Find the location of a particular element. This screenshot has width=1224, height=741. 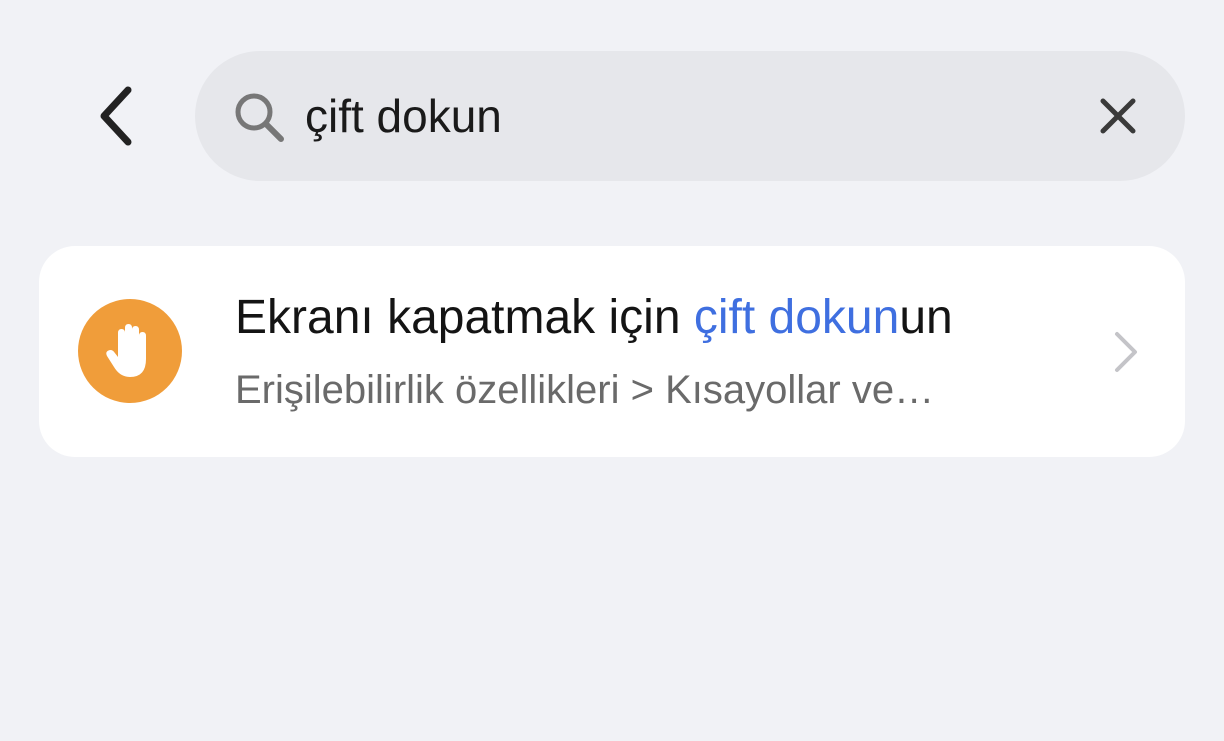

clear-search-button is located at coordinates (1118, 116).